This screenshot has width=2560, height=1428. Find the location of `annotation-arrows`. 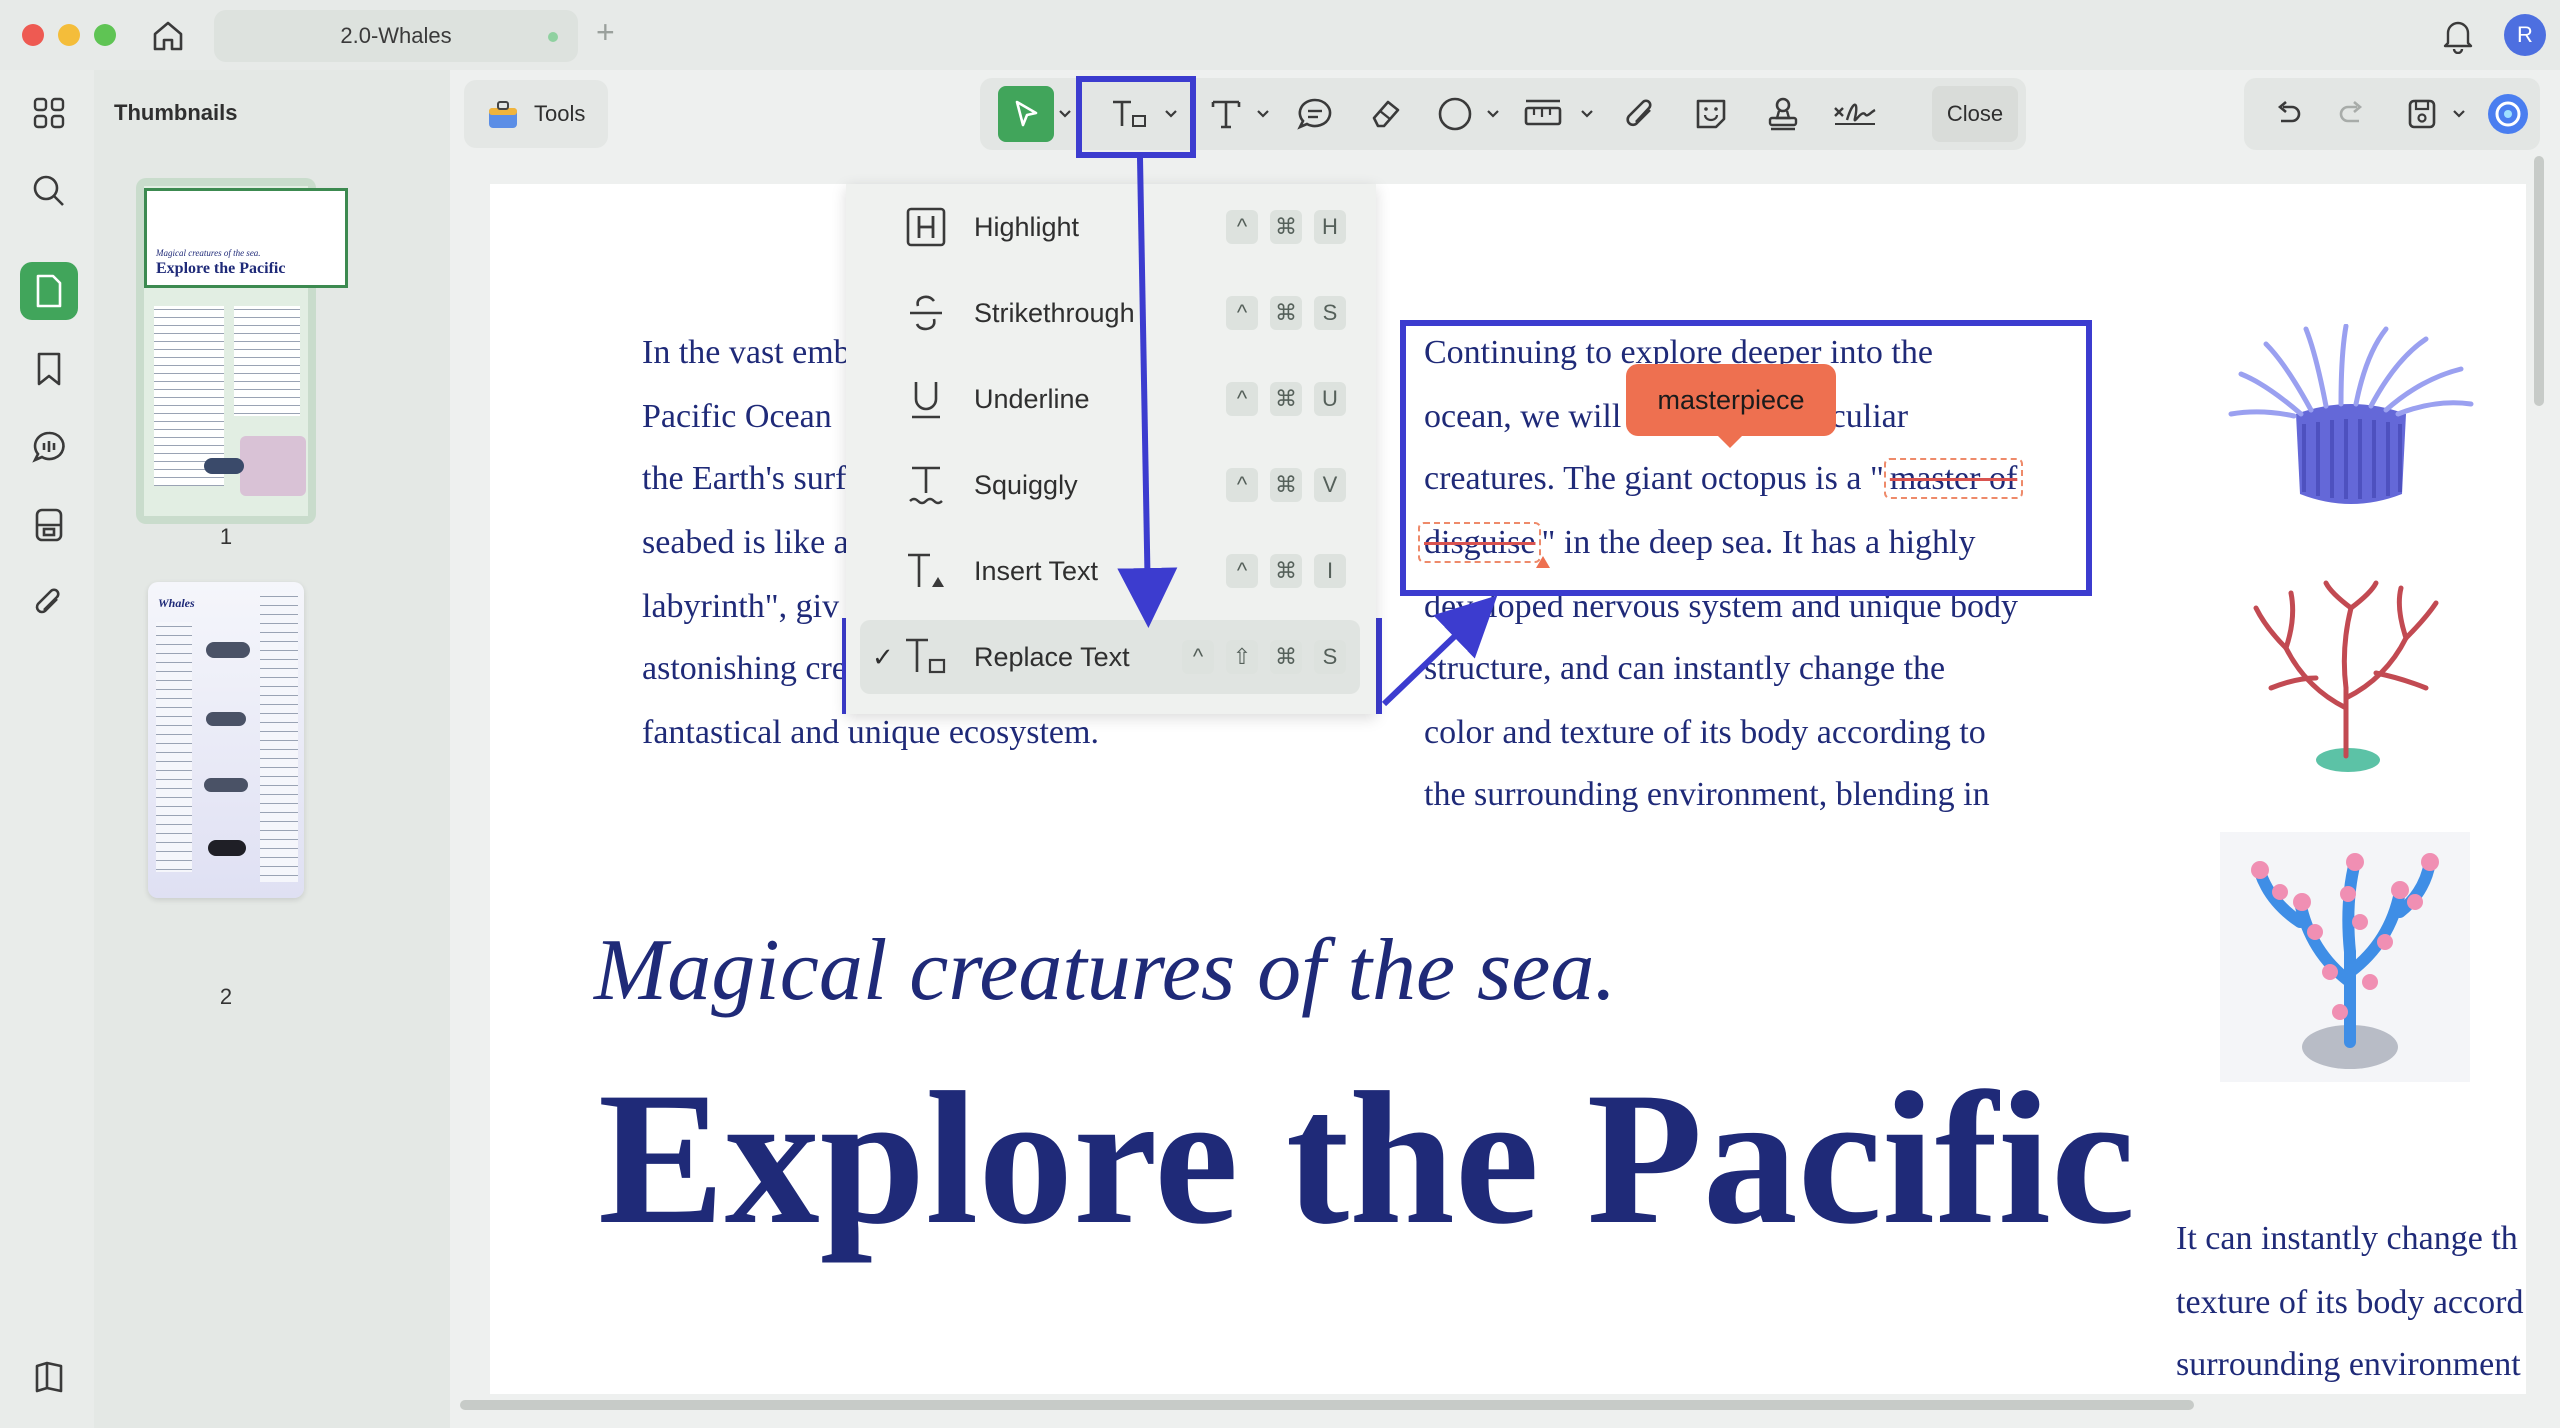

annotation-arrows is located at coordinates (1307, 432).